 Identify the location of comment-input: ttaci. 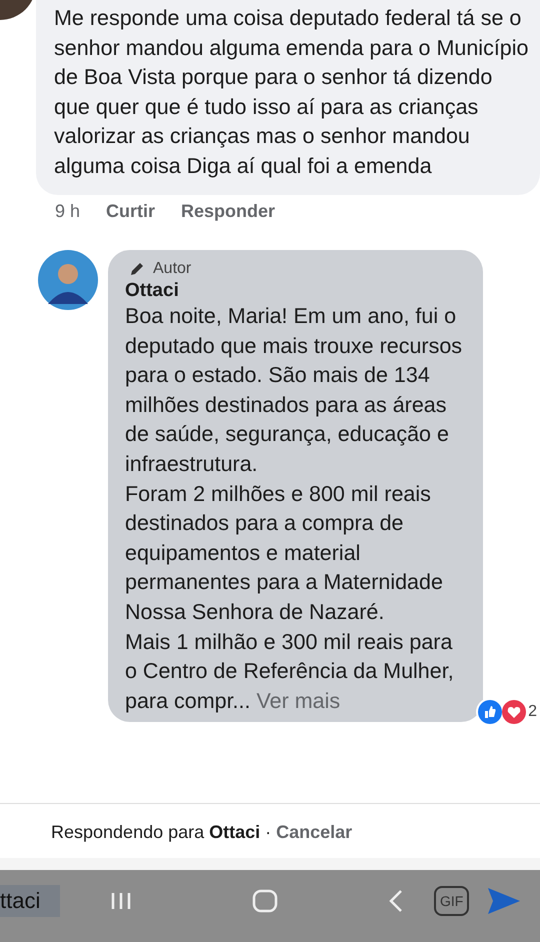
(30, 901).